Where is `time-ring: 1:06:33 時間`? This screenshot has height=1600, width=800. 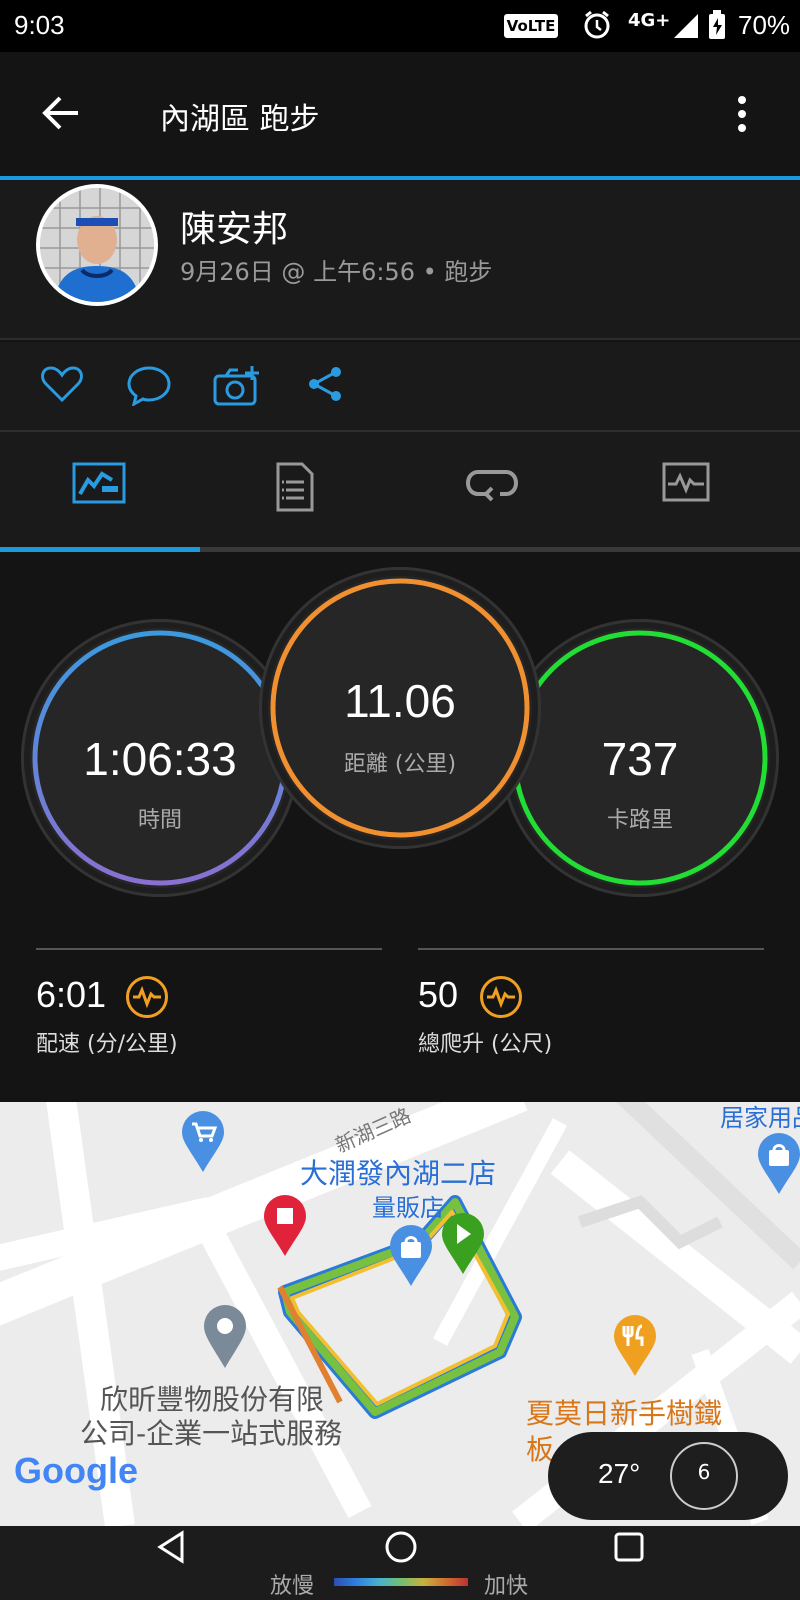
time-ring: 1:06:33 時間 is located at coordinates (160, 758).